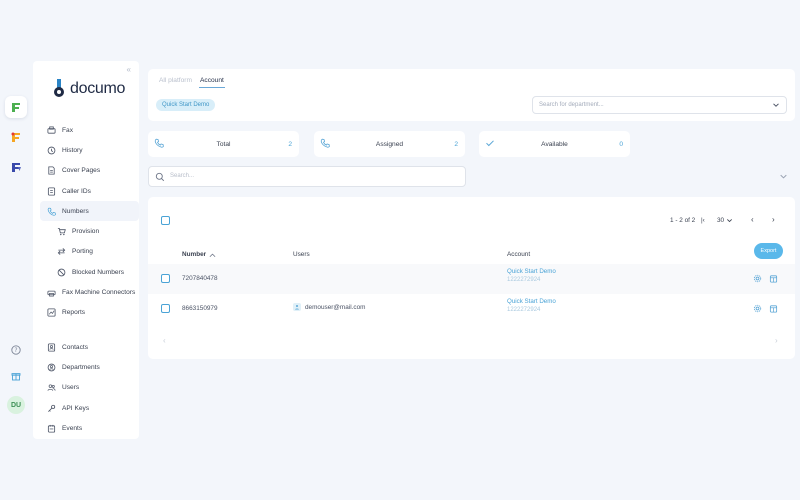  Describe the element at coordinates (86, 150) in the screenshot. I see `sidebar-item-history: History` at that location.